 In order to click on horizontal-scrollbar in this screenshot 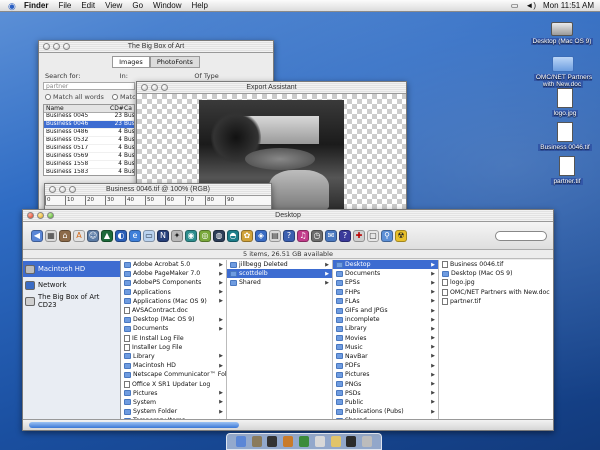, I will do `click(288, 424)`.